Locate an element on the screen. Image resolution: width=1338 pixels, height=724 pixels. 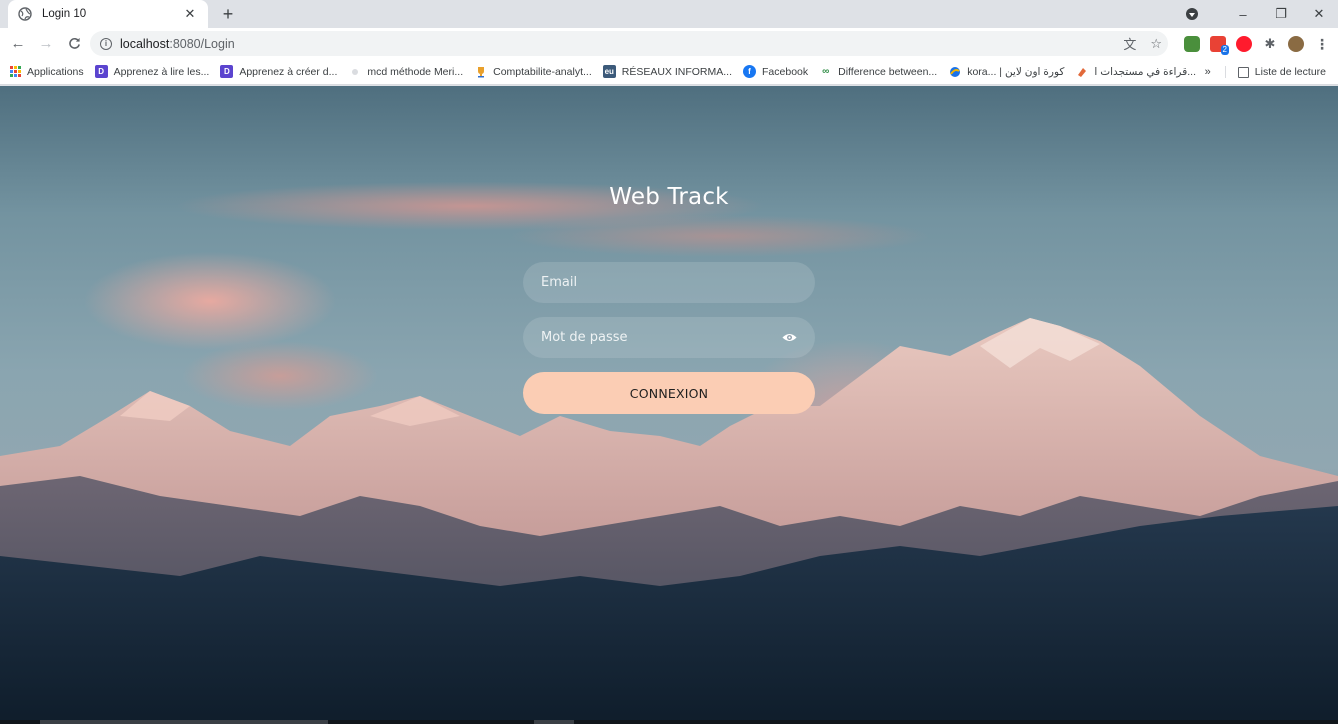
globe-icon is located at coordinates (25, 14).